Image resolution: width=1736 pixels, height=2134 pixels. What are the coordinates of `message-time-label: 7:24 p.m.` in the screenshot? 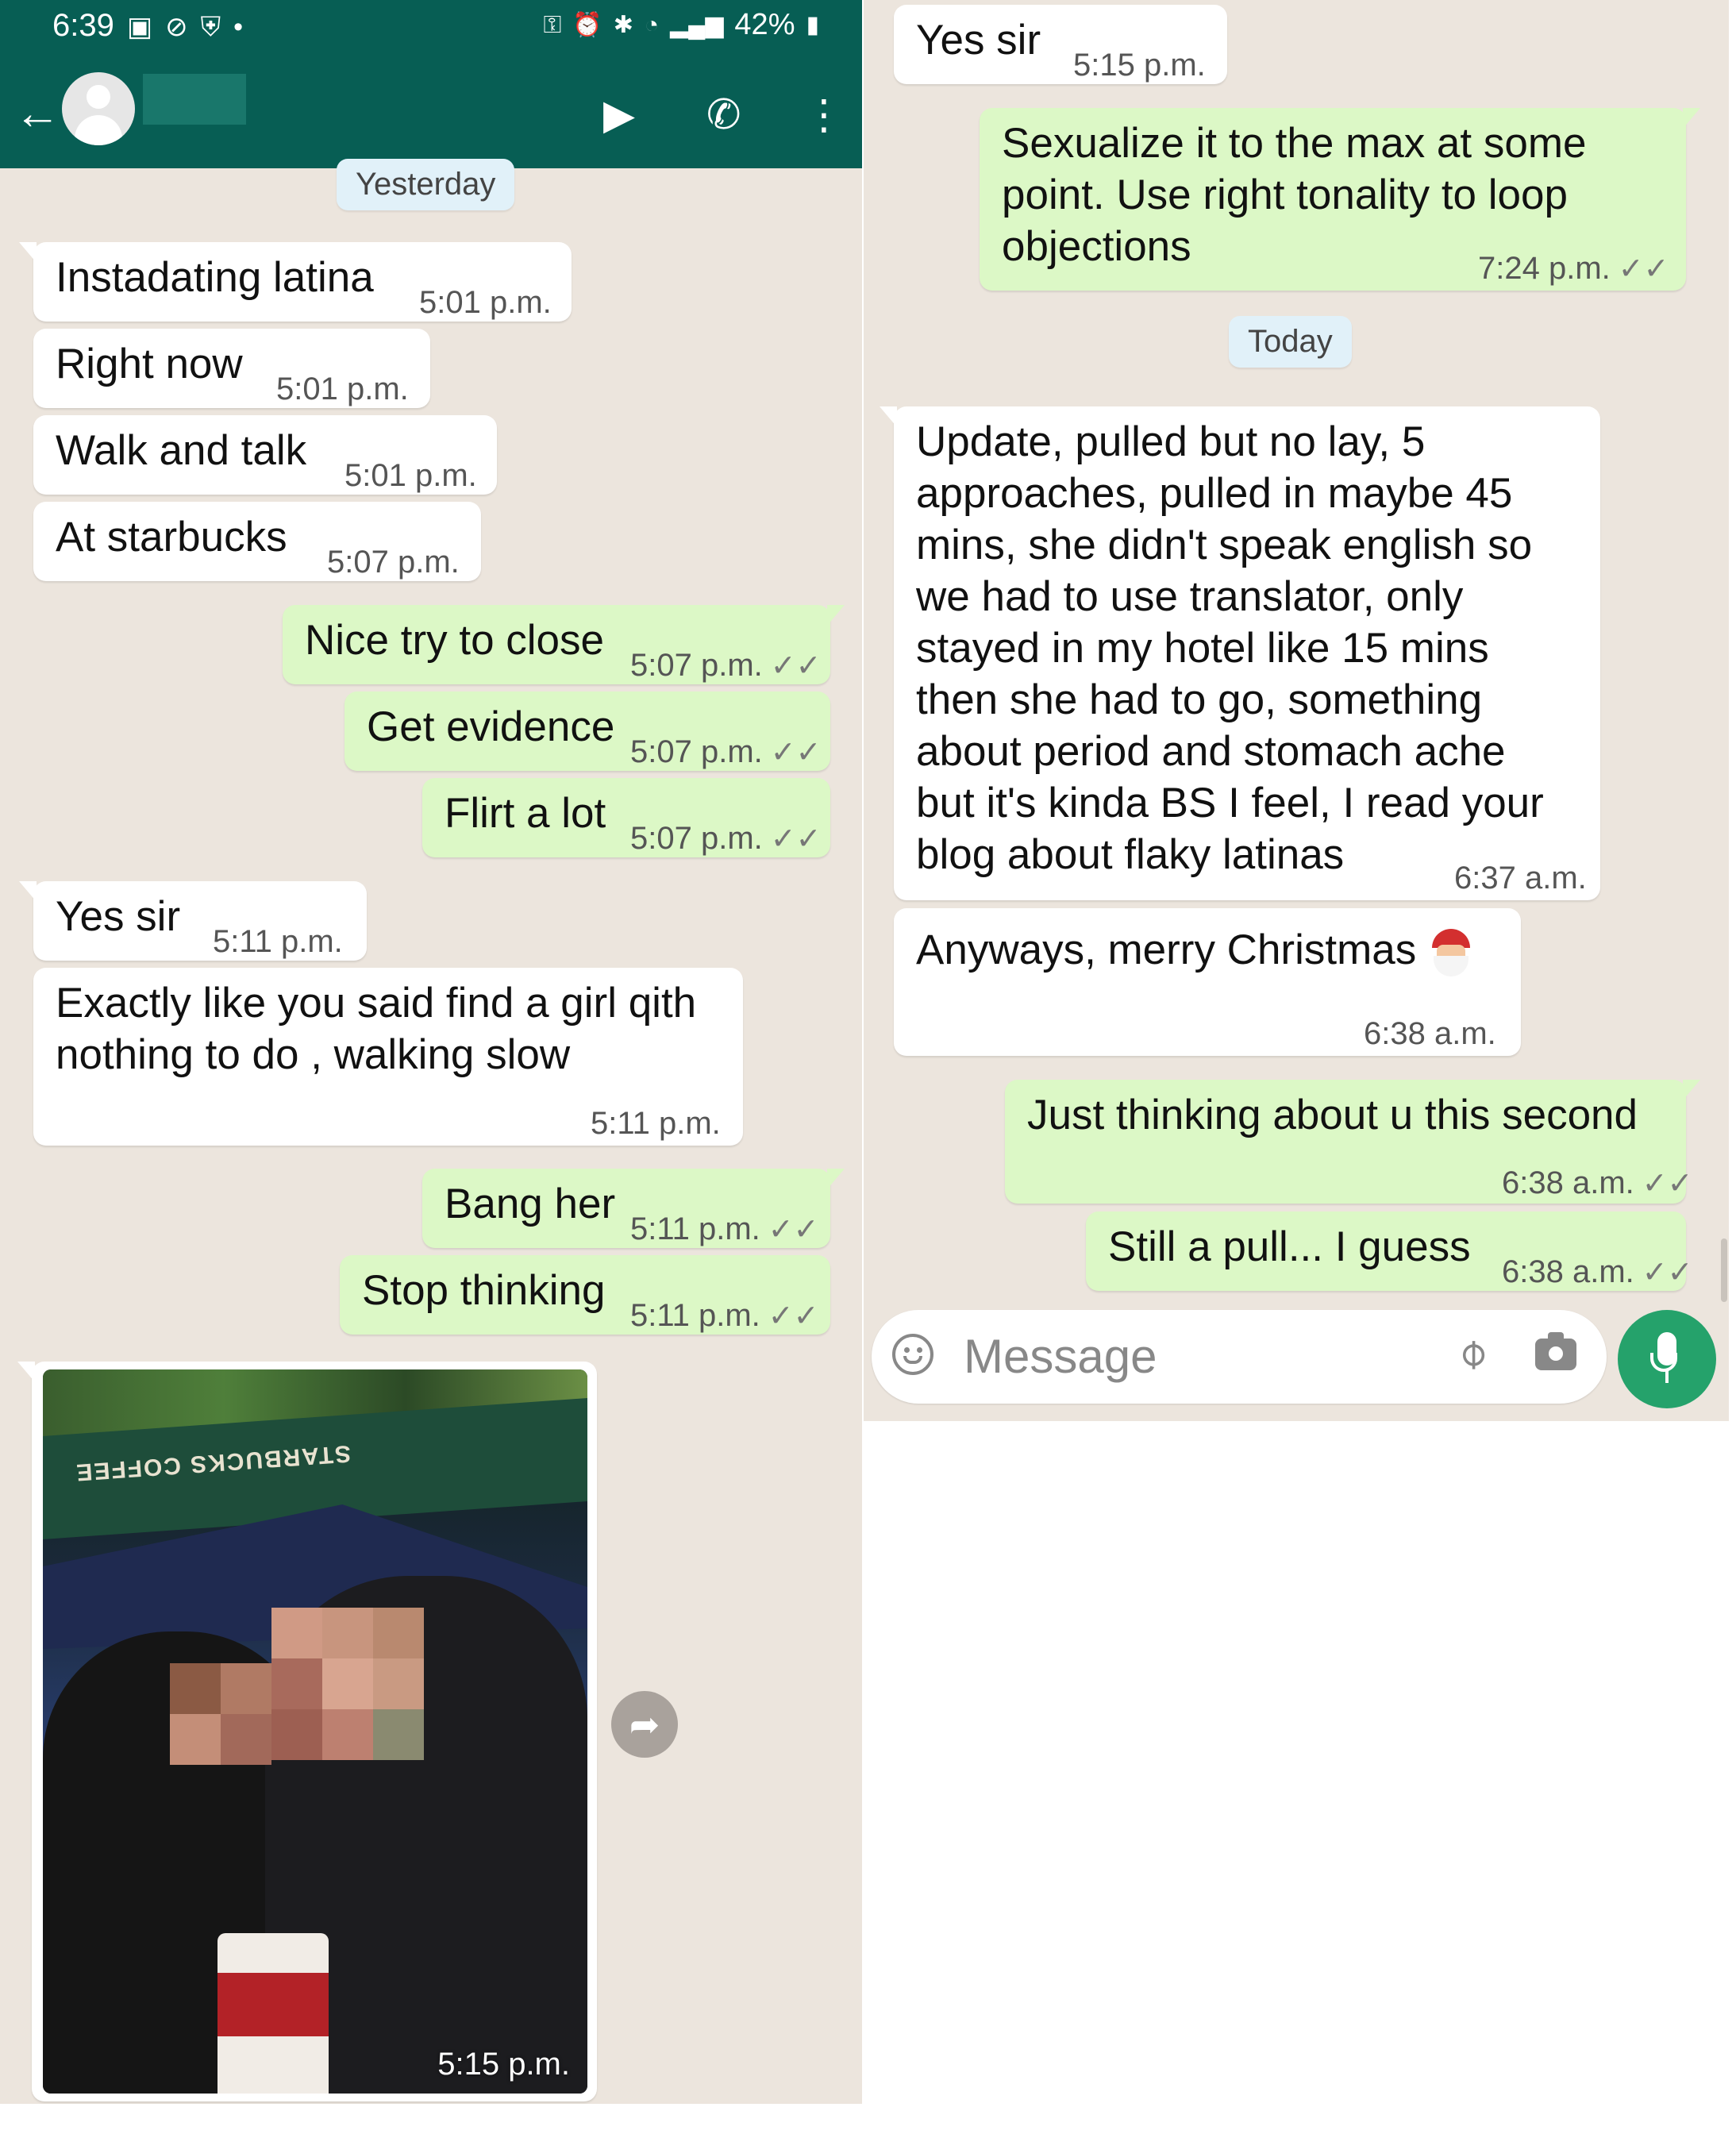 It's located at (1544, 268).